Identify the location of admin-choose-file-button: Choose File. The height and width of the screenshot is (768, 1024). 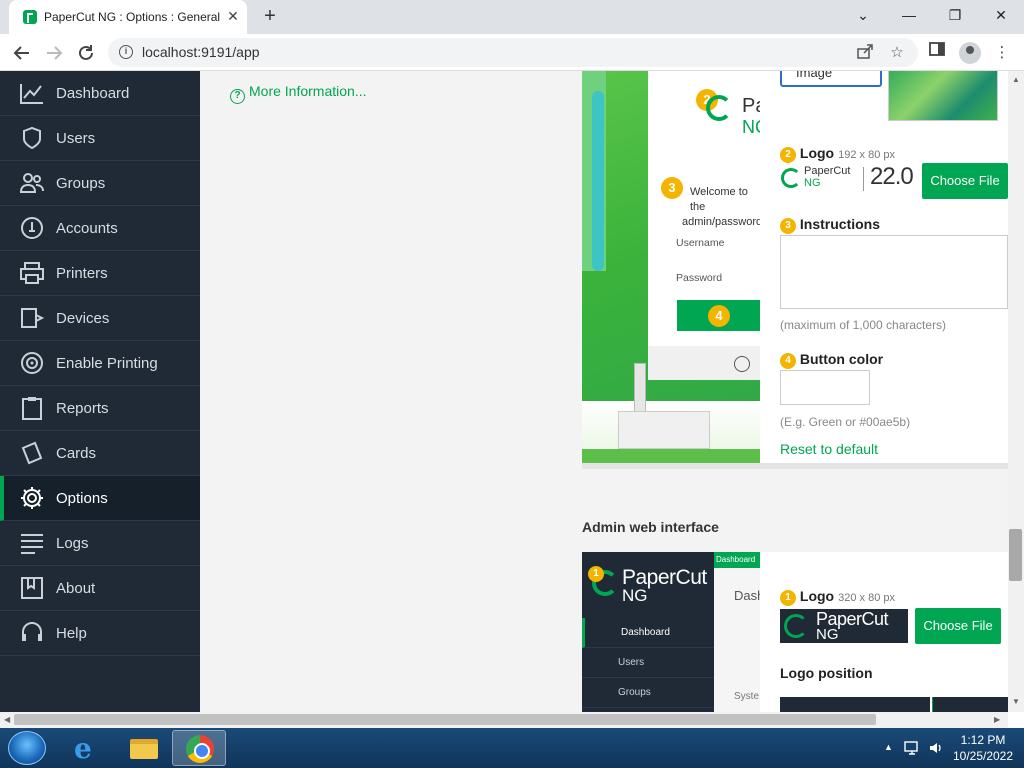
(958, 626).